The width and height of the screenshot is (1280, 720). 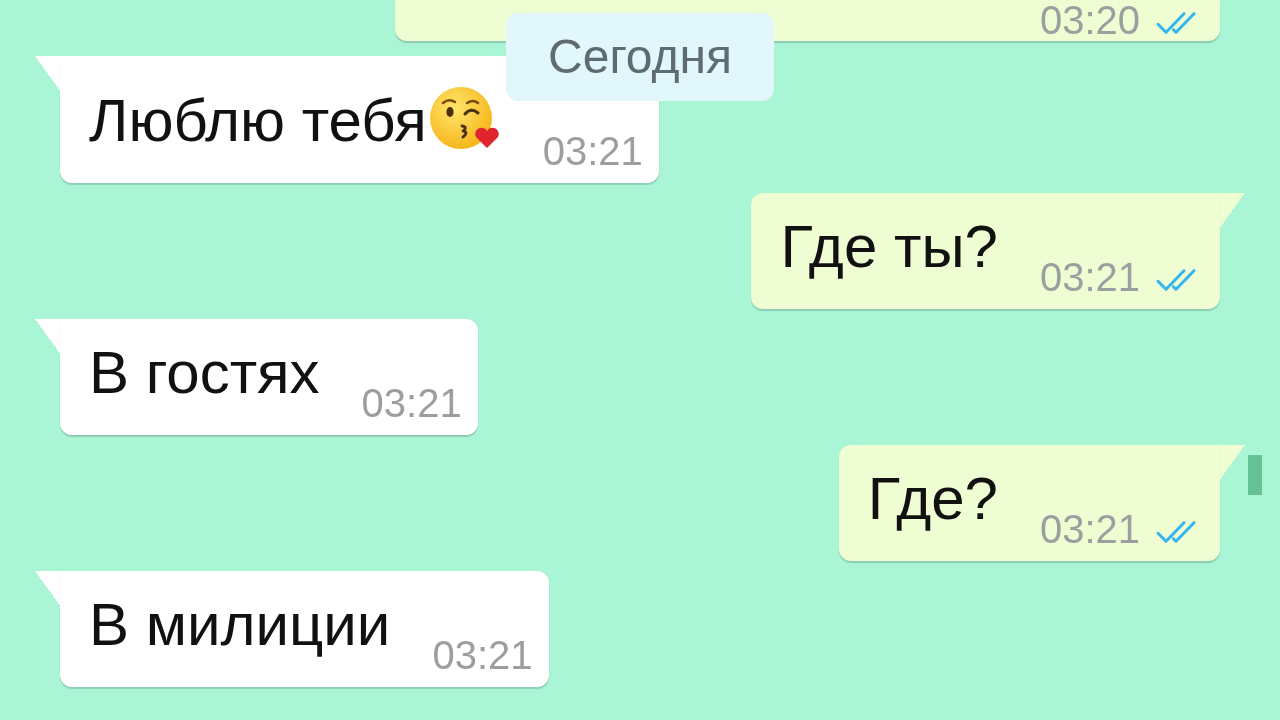 What do you see at coordinates (889, 246) in the screenshot?
I see `message-text: Где ты?` at bounding box center [889, 246].